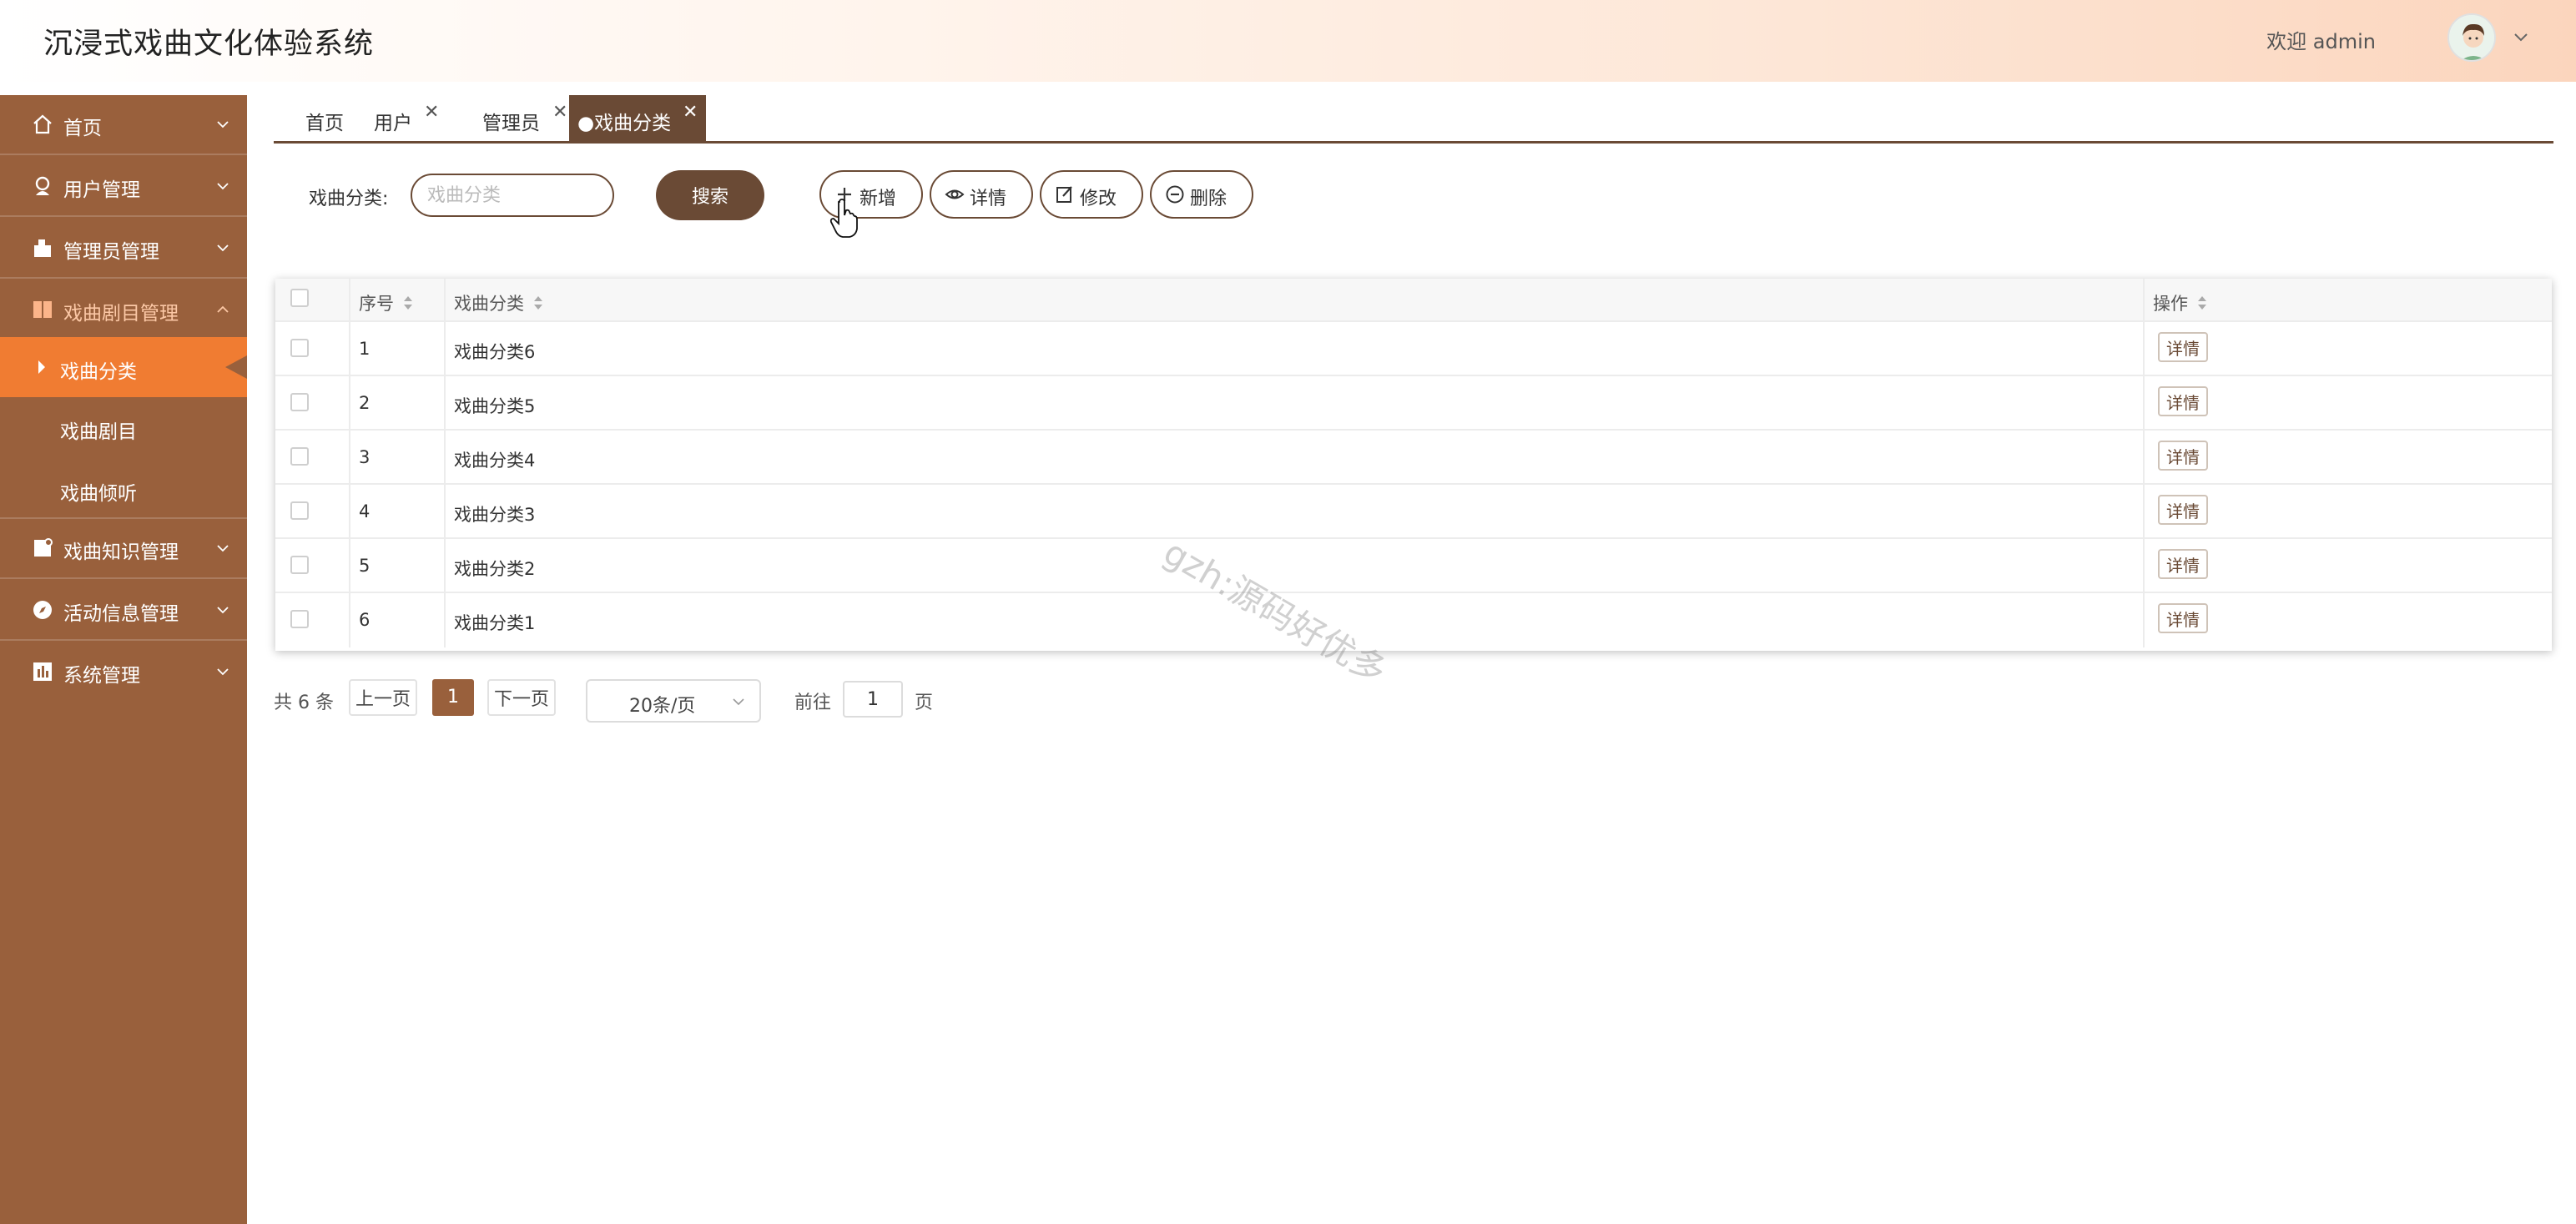  What do you see at coordinates (2170, 304) in the screenshot?
I see `column-label: 操作` at bounding box center [2170, 304].